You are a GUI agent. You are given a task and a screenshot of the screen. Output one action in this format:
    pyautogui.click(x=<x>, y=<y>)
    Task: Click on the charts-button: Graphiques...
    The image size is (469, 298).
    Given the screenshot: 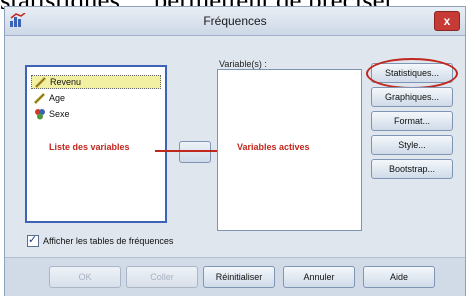 What is the action you would take?
    pyautogui.click(x=412, y=97)
    